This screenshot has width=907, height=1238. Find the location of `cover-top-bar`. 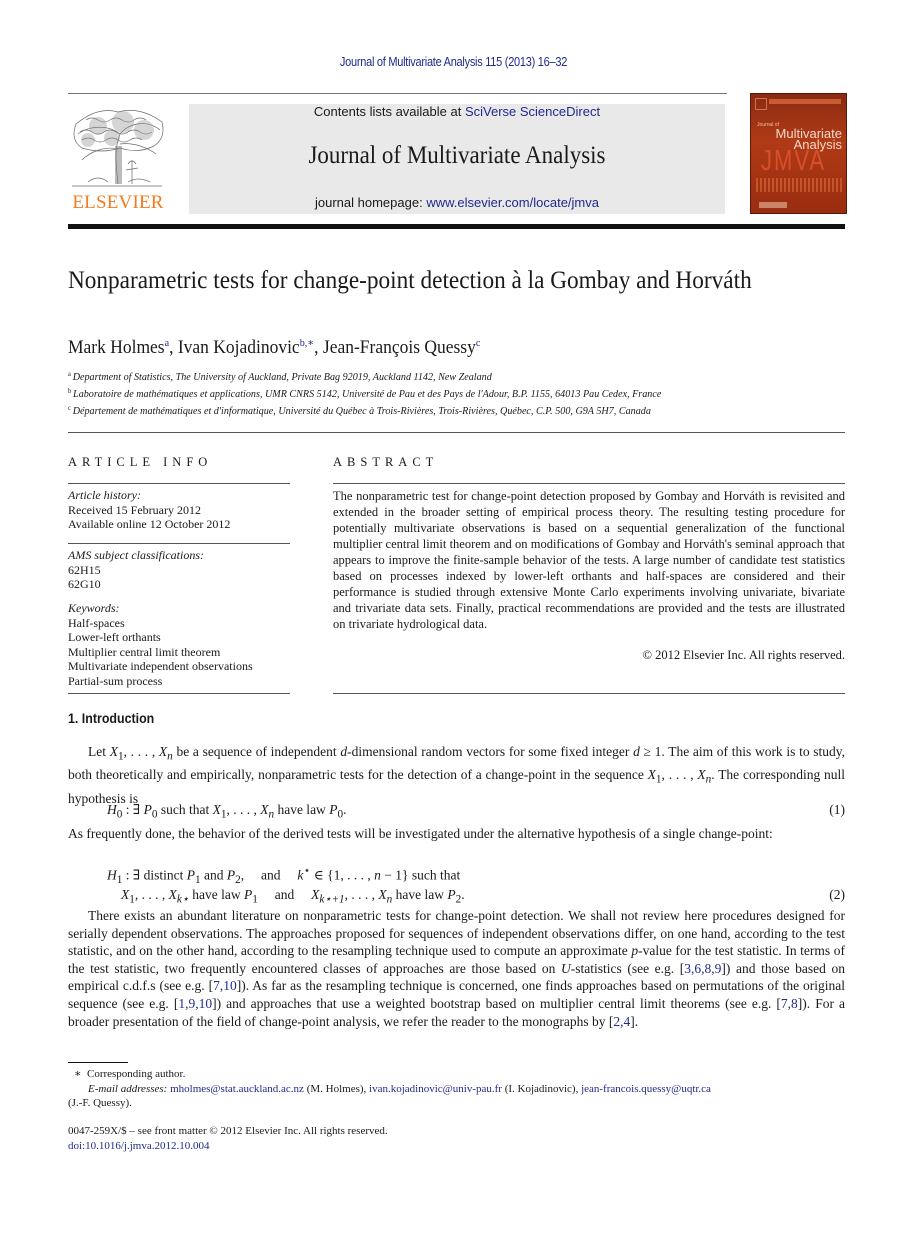

cover-top-bar is located at coordinates (805, 101).